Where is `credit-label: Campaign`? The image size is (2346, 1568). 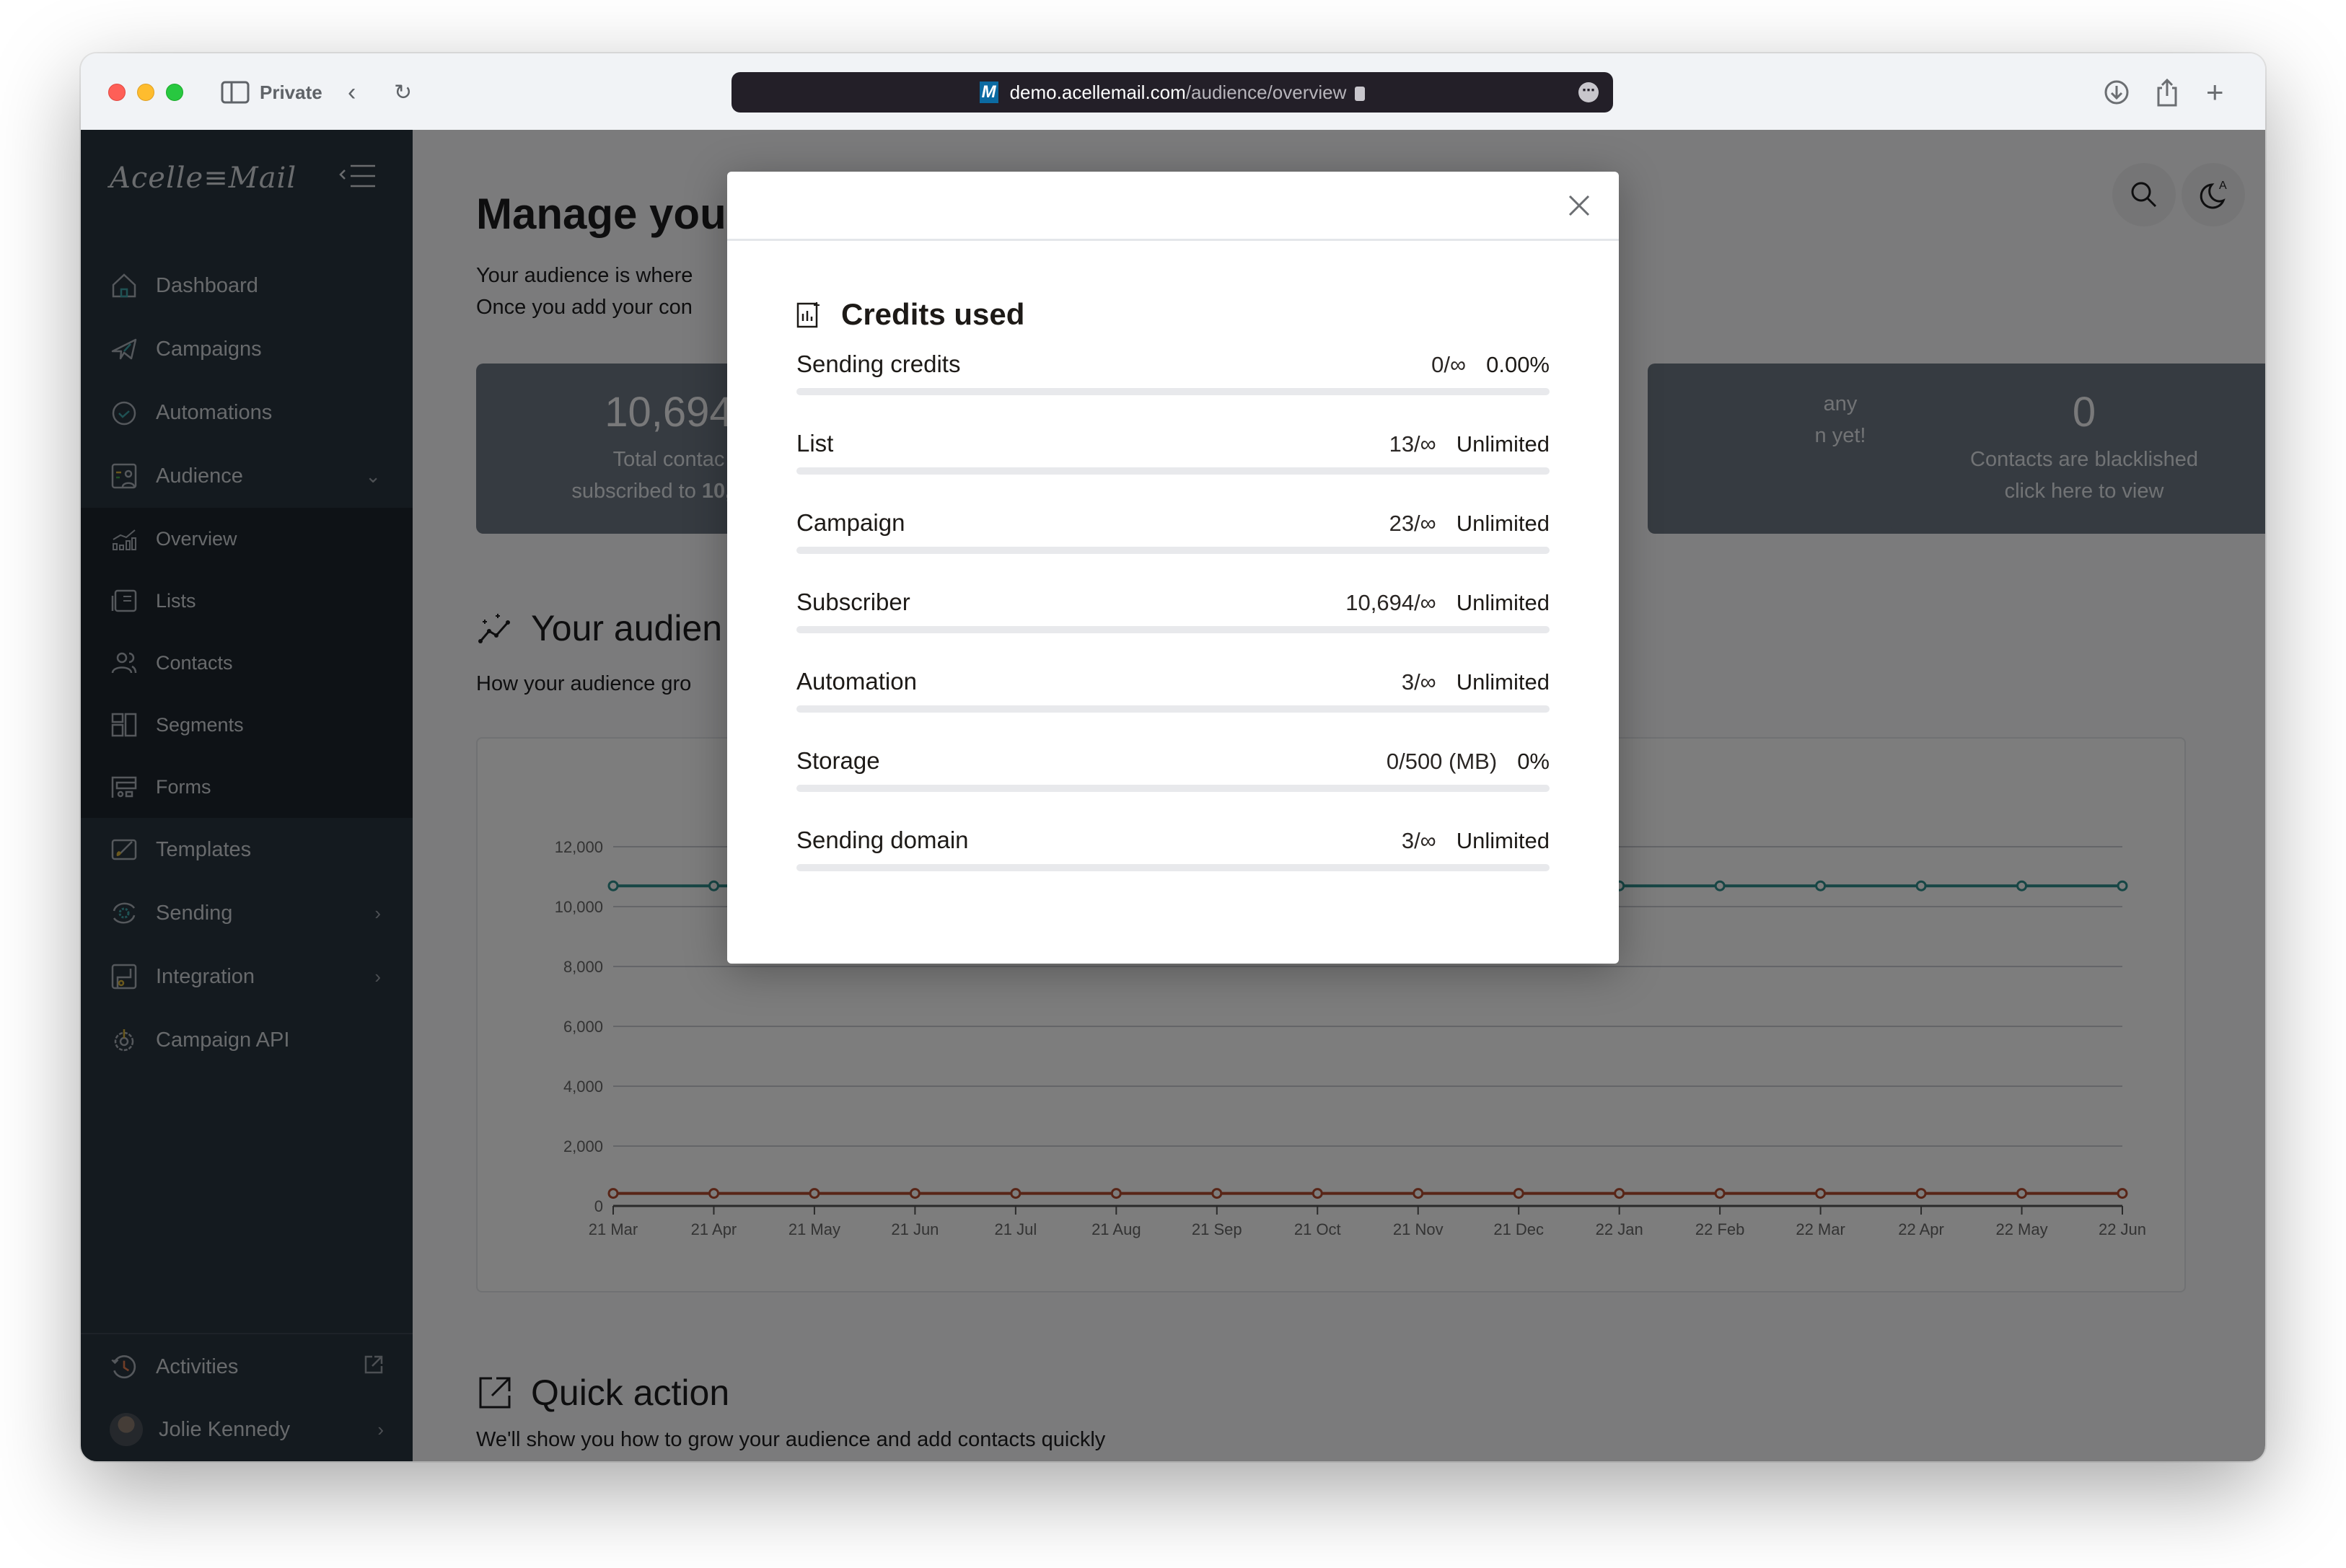 credit-label: Campaign is located at coordinates (850, 522).